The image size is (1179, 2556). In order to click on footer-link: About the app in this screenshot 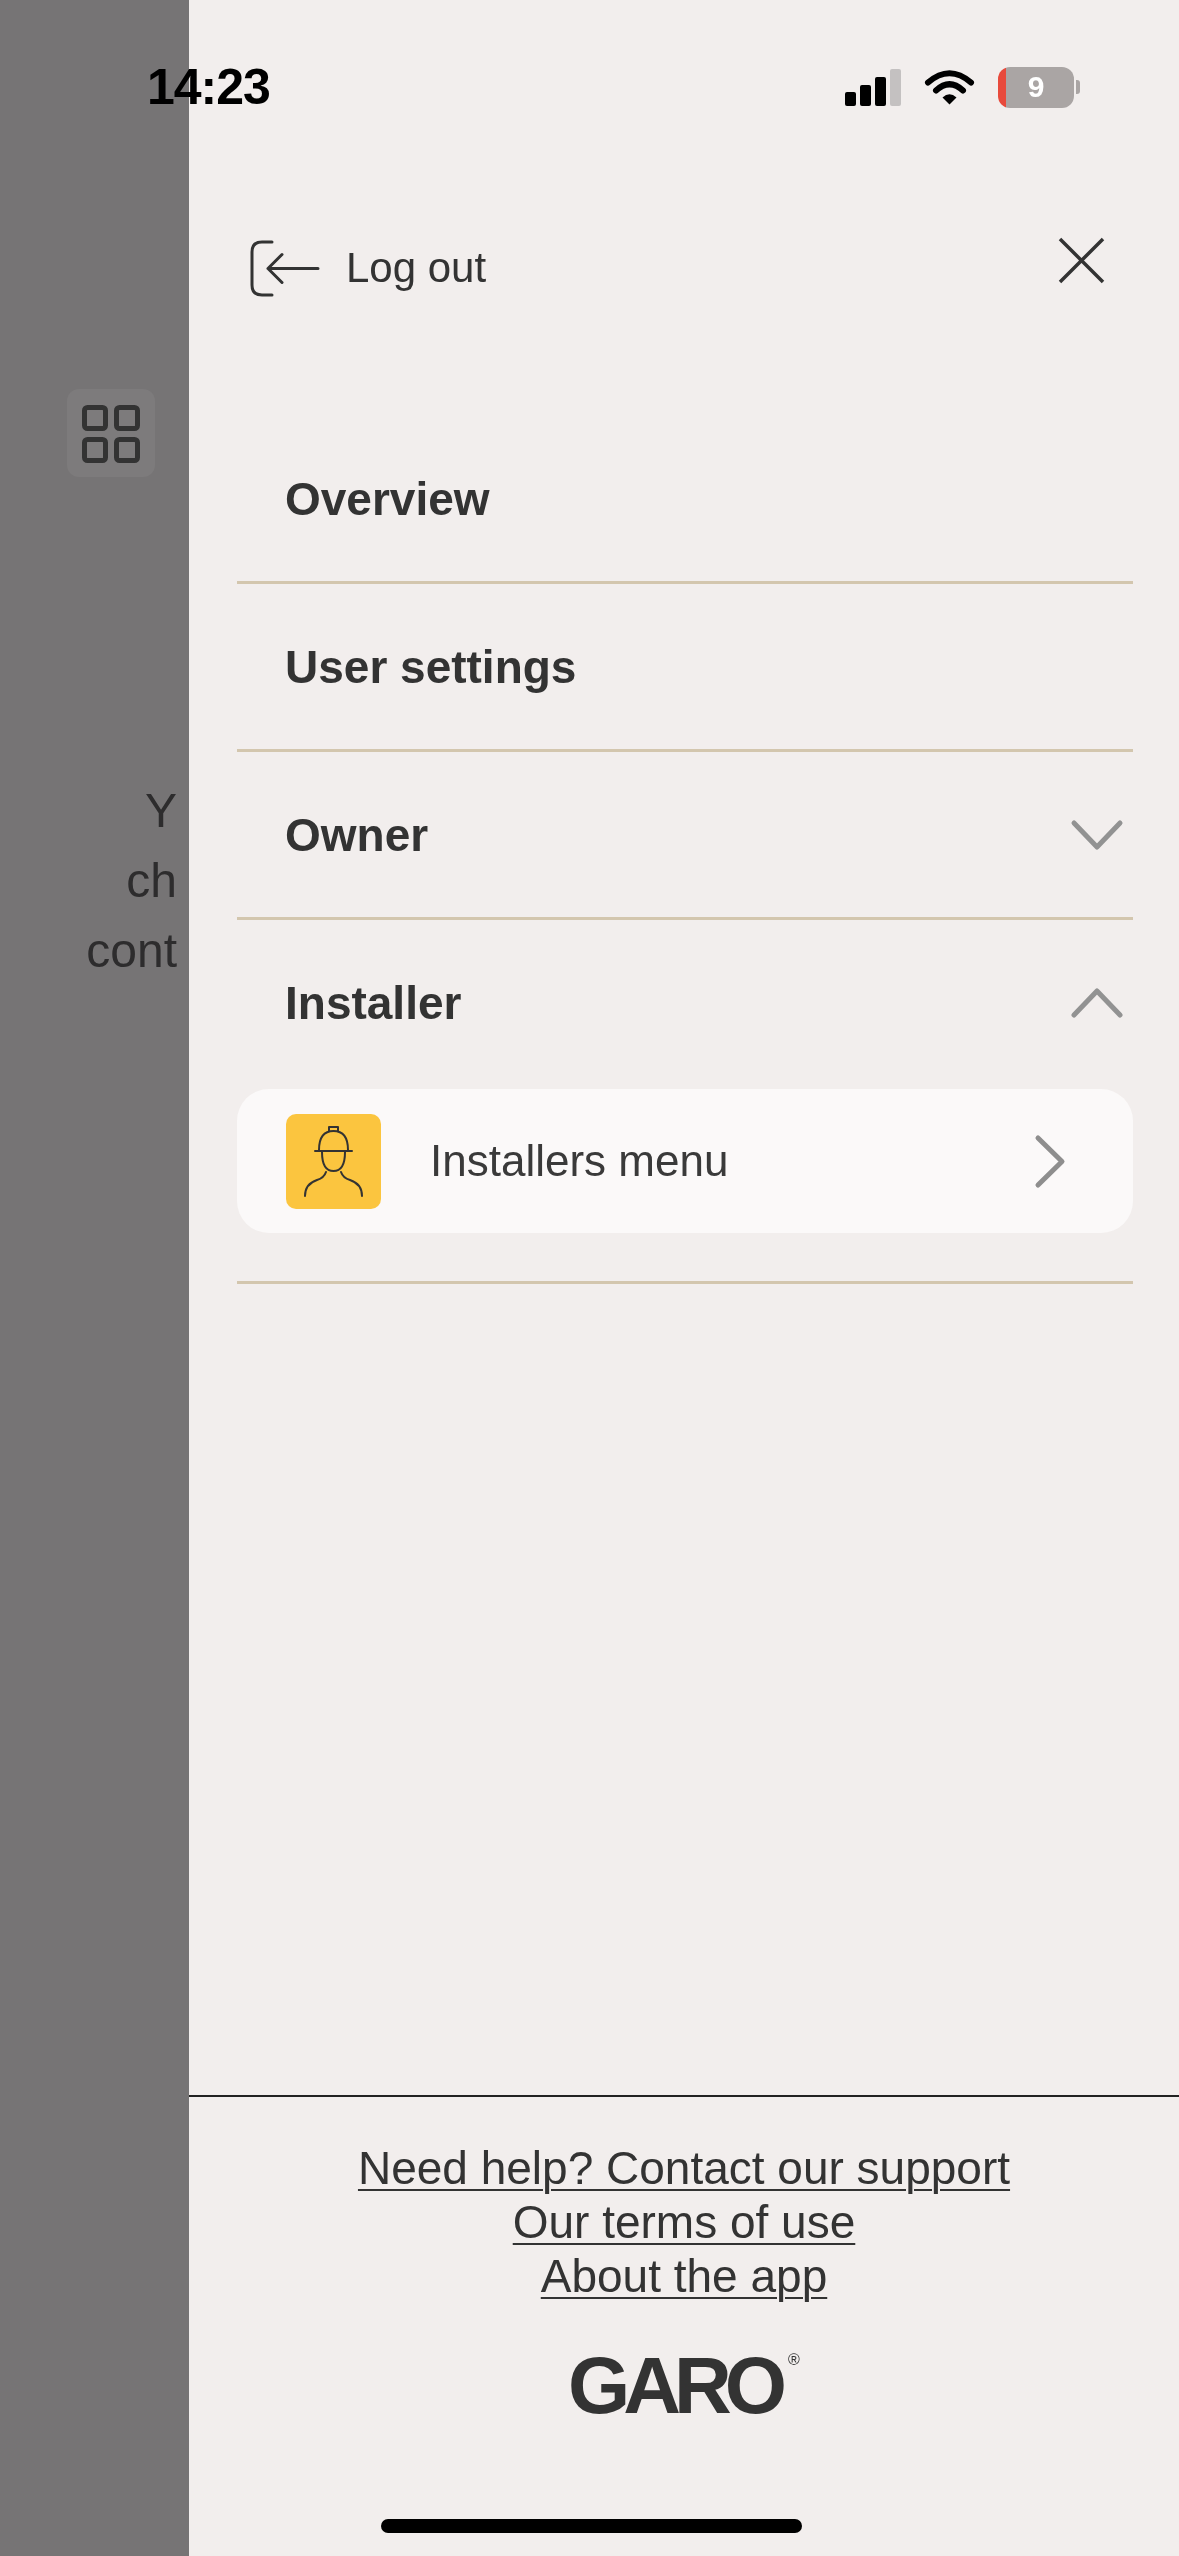, I will do `click(684, 2276)`.